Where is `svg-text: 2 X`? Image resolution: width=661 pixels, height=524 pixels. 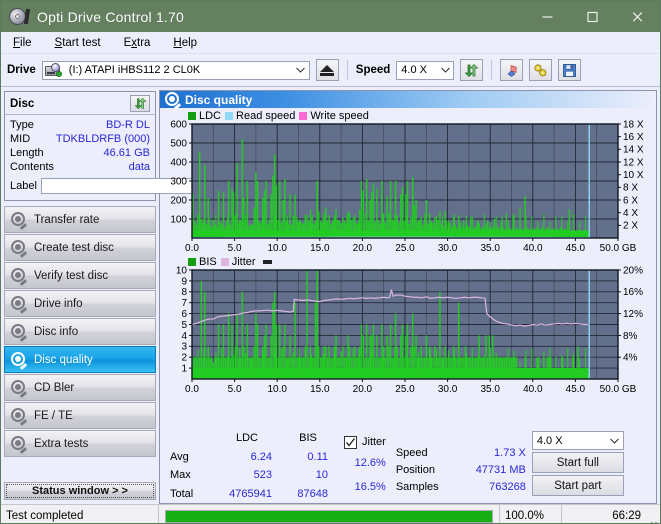 svg-text: 2 X is located at coordinates (630, 226).